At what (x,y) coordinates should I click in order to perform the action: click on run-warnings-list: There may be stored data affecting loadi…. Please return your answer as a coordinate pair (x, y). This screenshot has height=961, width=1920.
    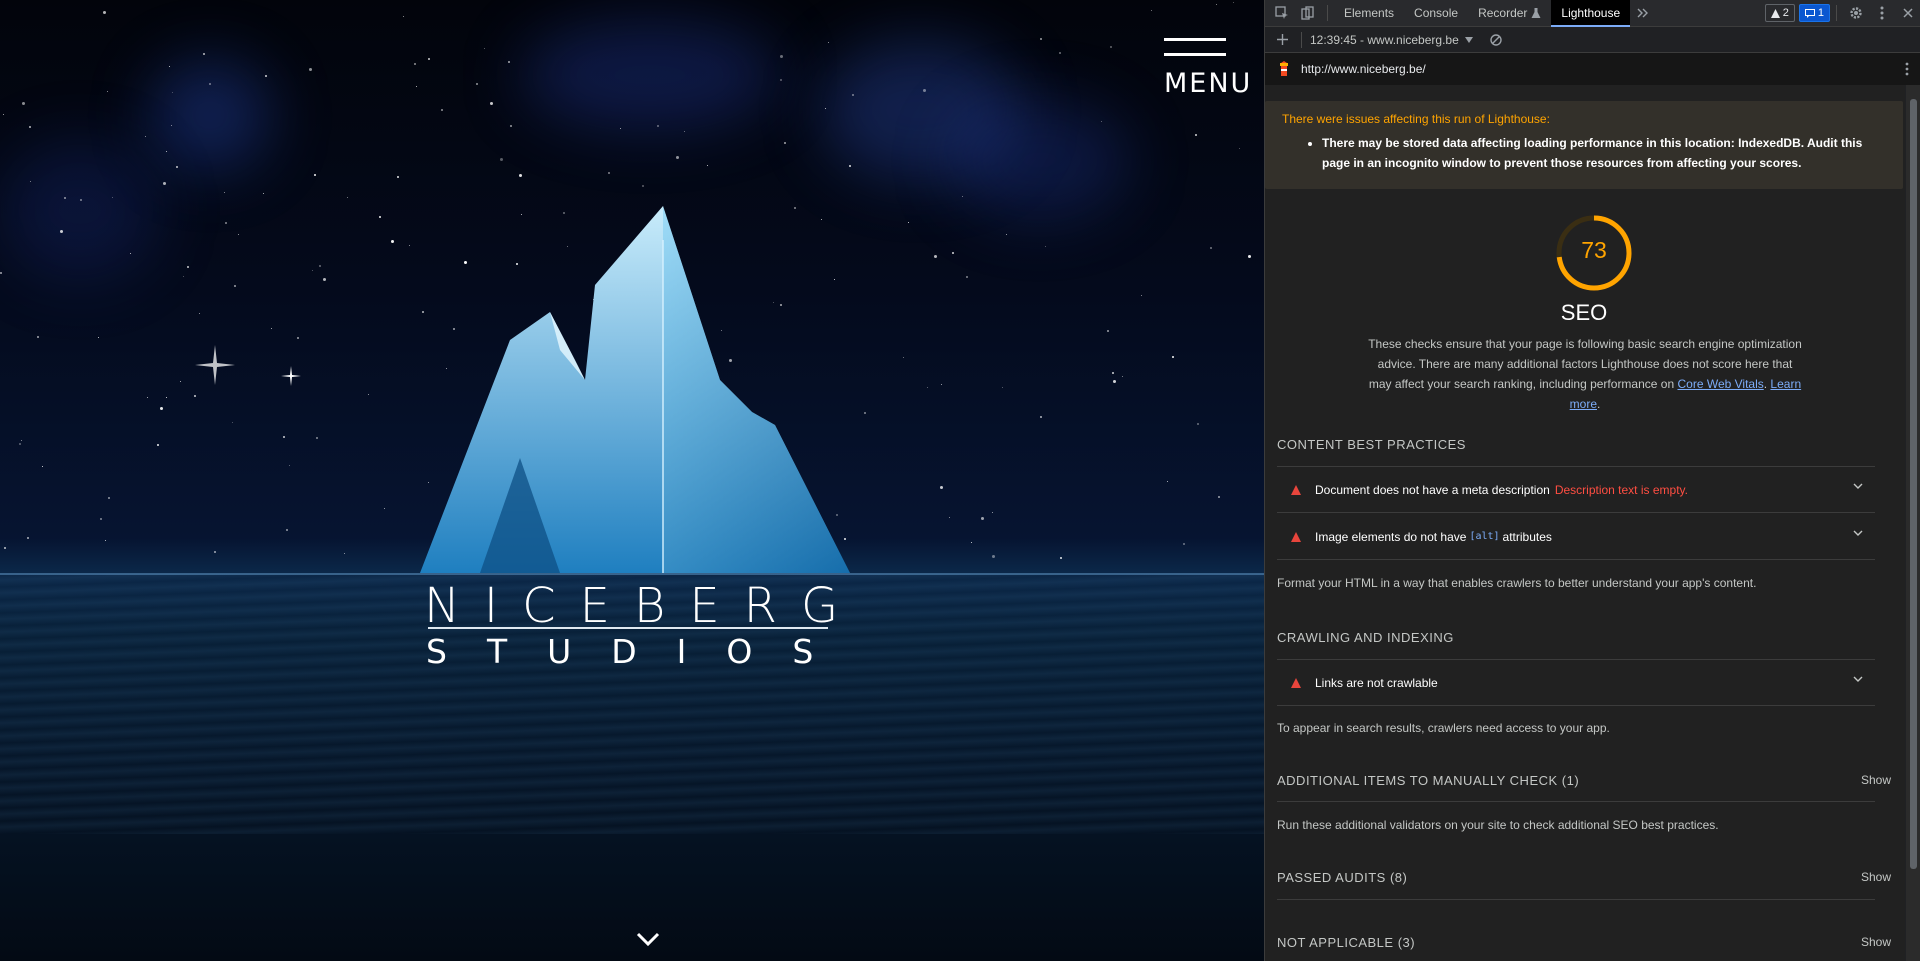
    Looking at the image, I should click on (1584, 153).